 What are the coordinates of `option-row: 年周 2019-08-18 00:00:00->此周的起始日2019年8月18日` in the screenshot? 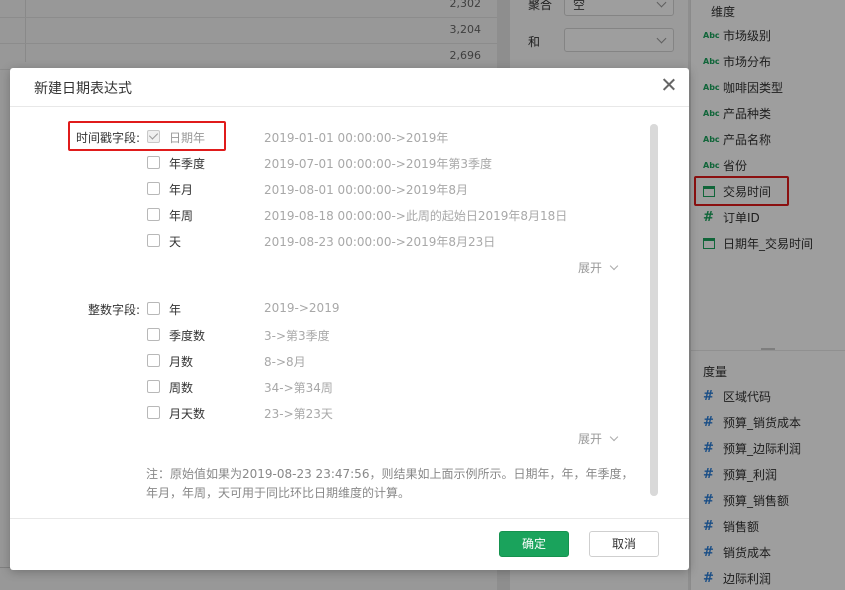 It's located at (397, 216).